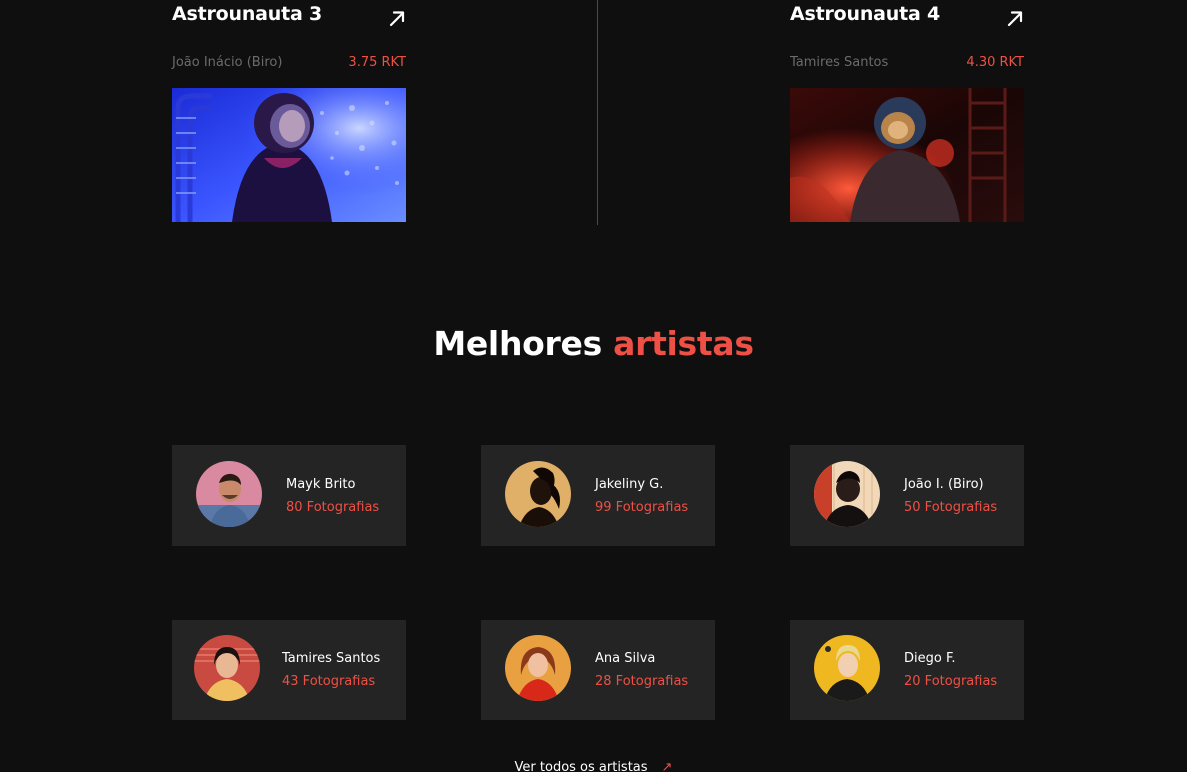  What do you see at coordinates (839, 62) in the screenshot?
I see `nft-owner: Tamires Santos` at bounding box center [839, 62].